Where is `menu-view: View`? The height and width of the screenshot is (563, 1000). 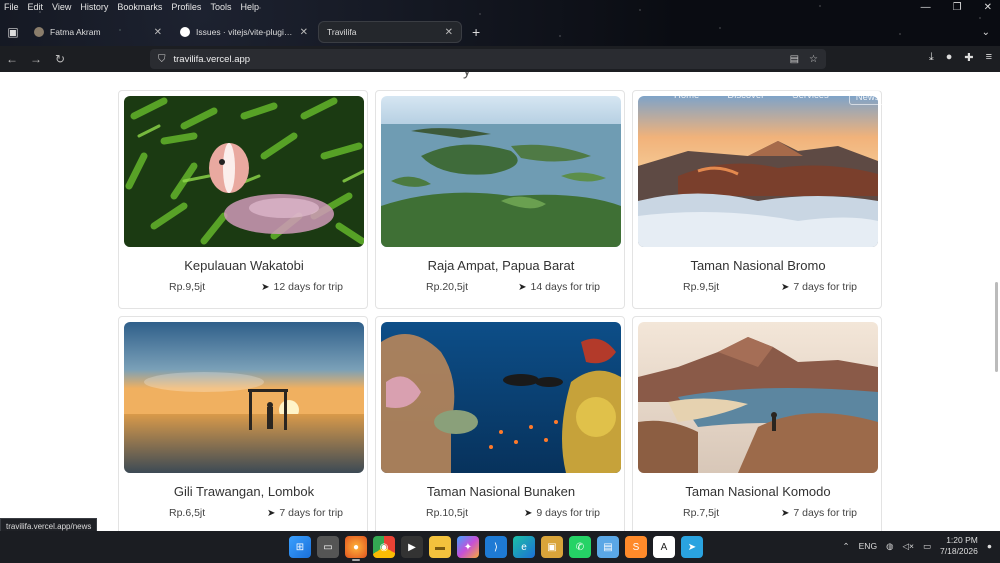 menu-view: View is located at coordinates (61, 7).